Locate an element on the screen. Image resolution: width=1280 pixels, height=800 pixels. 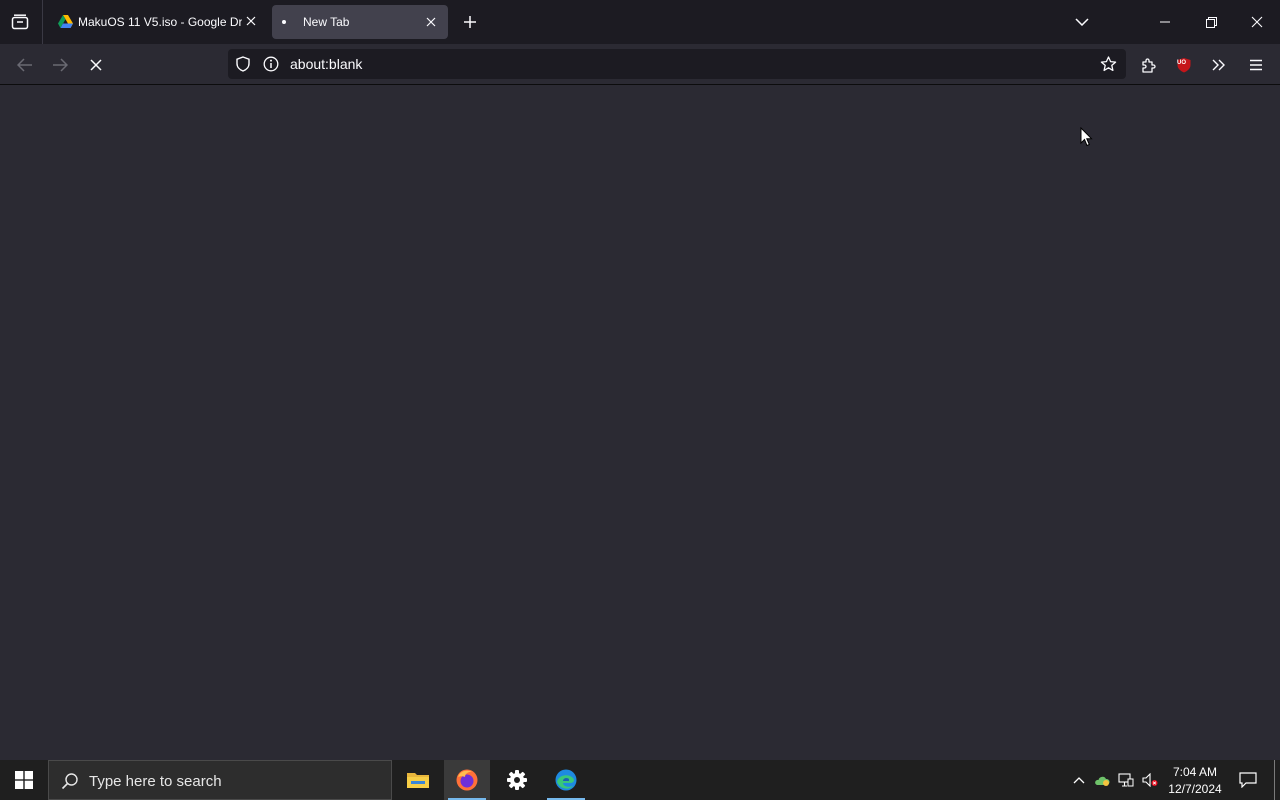
taskbar-file-explorer is located at coordinates (418, 780).